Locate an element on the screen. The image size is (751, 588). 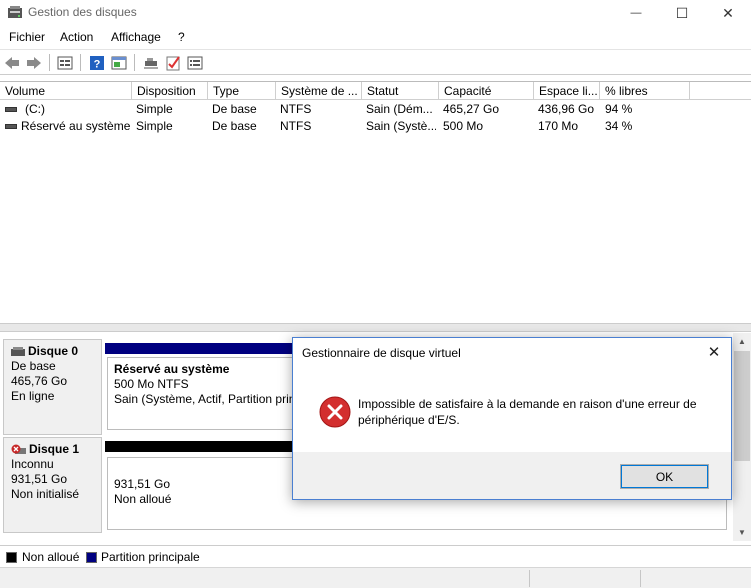
column-header-disposition: Disposition is located at coordinates (170, 91).